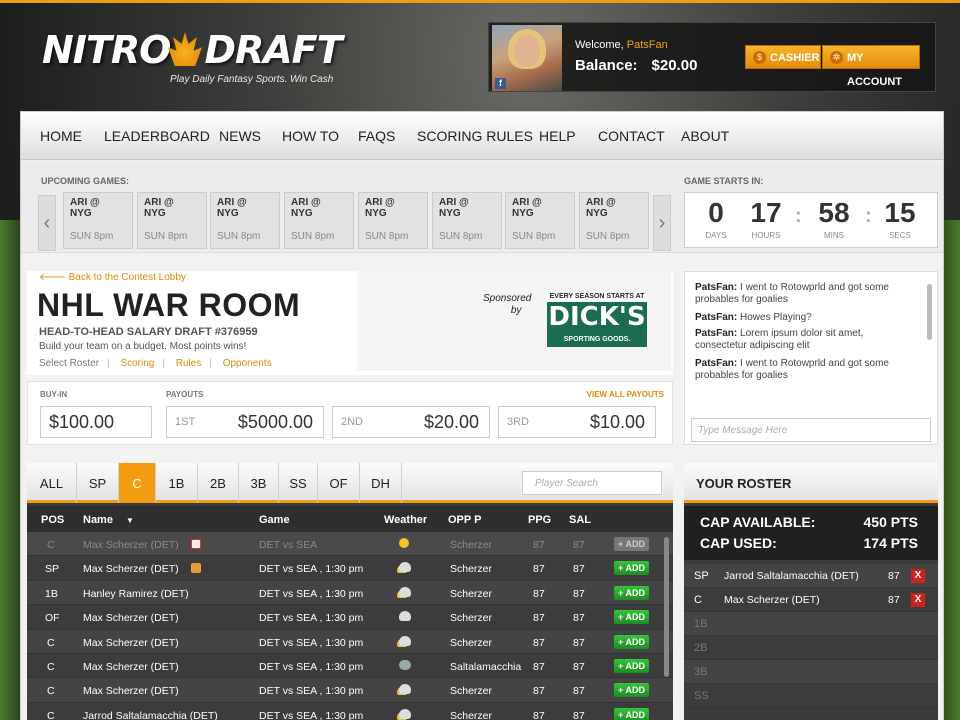  What do you see at coordinates (47, 223) in the screenshot?
I see `games-prev-arrow: ‹` at bounding box center [47, 223].